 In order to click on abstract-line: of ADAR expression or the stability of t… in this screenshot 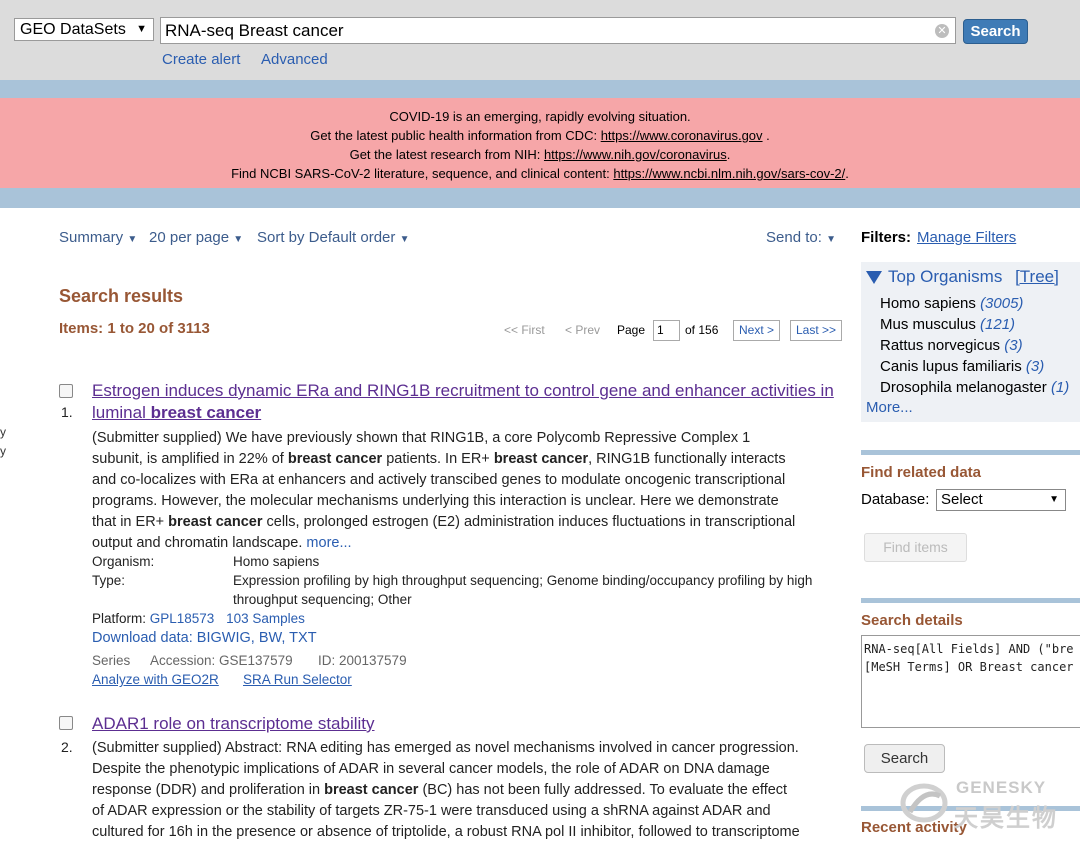, I will do `click(431, 811)`.